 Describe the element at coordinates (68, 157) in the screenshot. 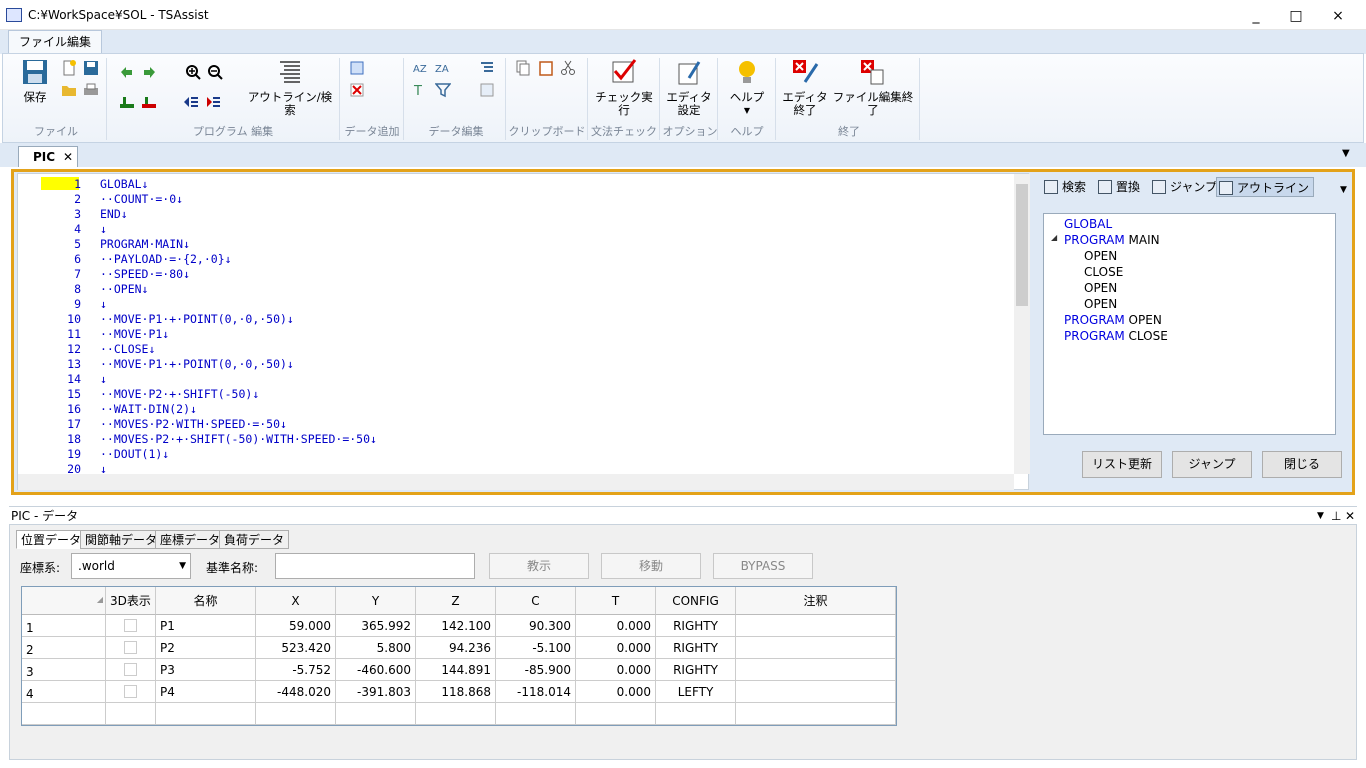

I see `close-tab-icon: ✕` at that location.